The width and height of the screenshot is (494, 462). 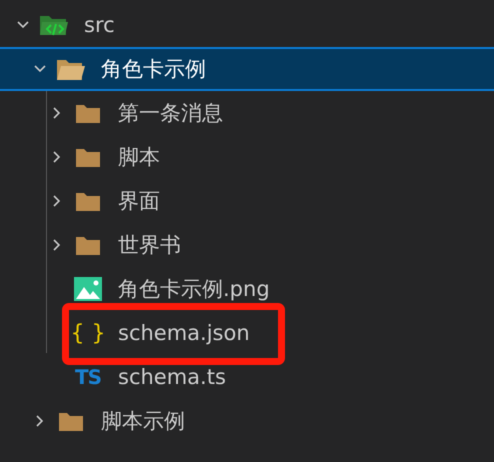 I want to click on folder-row: 世界书, so click(x=247, y=245).